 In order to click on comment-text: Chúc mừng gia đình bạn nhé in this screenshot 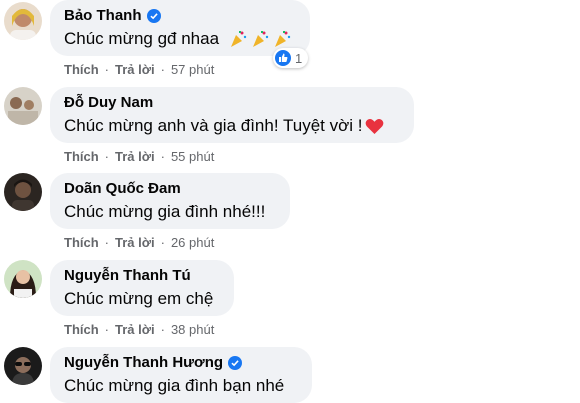, I will do `click(174, 385)`.